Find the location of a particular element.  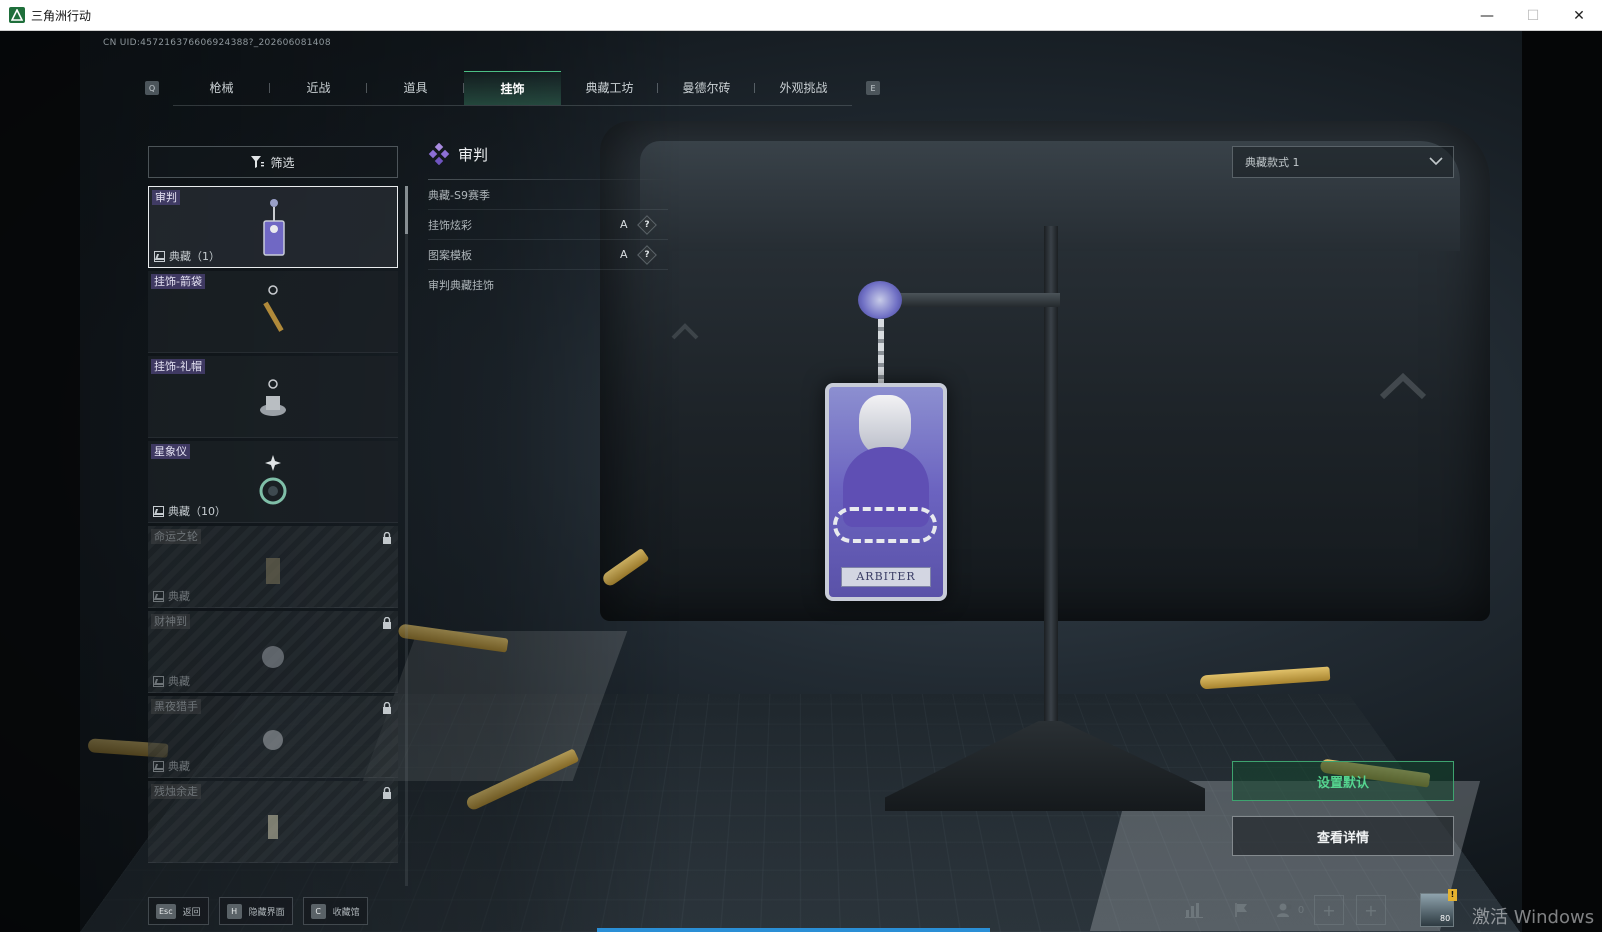

key-cap: Esc is located at coordinates (166, 911).